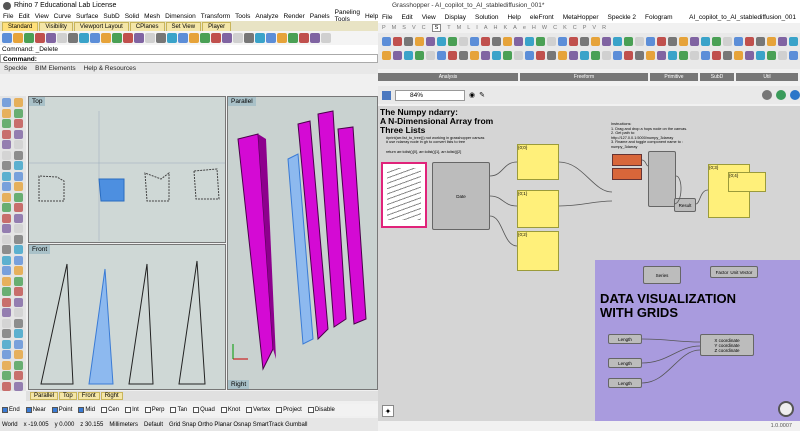 This screenshot has width=800, height=431. I want to click on gh-menu-item: View, so click(429, 17).